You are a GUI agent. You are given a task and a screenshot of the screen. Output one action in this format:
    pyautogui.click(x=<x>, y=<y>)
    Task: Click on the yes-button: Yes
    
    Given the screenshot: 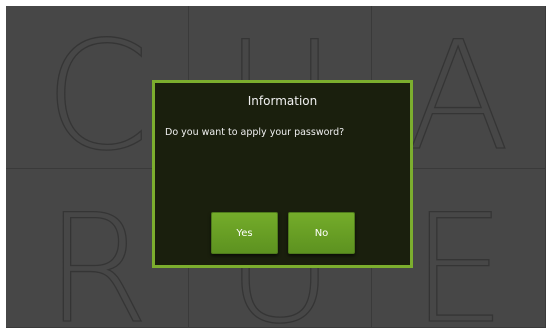 What is the action you would take?
    pyautogui.click(x=244, y=233)
    